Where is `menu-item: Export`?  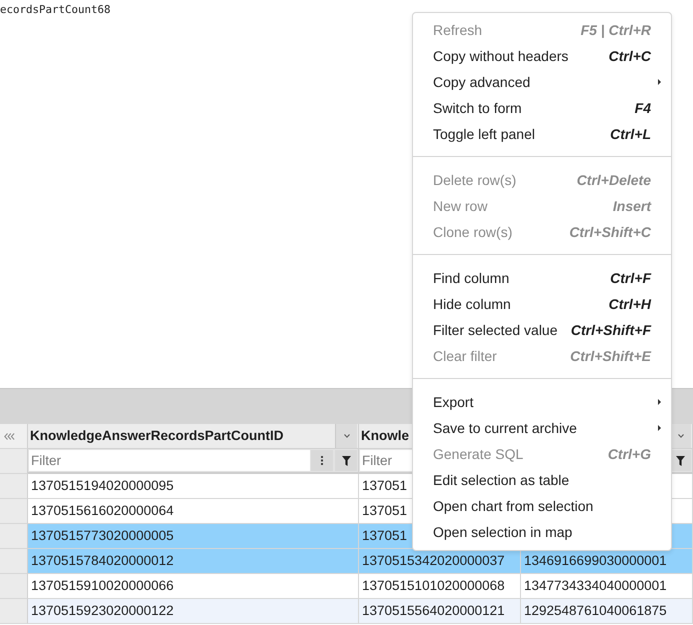
menu-item: Export is located at coordinates (542, 402).